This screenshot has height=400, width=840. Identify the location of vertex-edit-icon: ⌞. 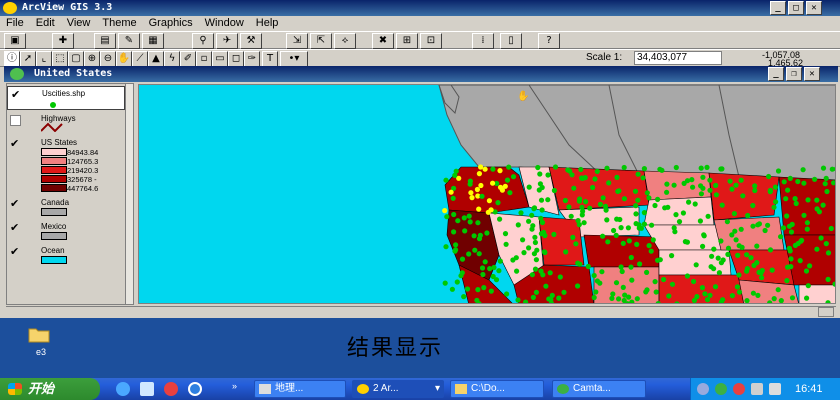
(44, 59).